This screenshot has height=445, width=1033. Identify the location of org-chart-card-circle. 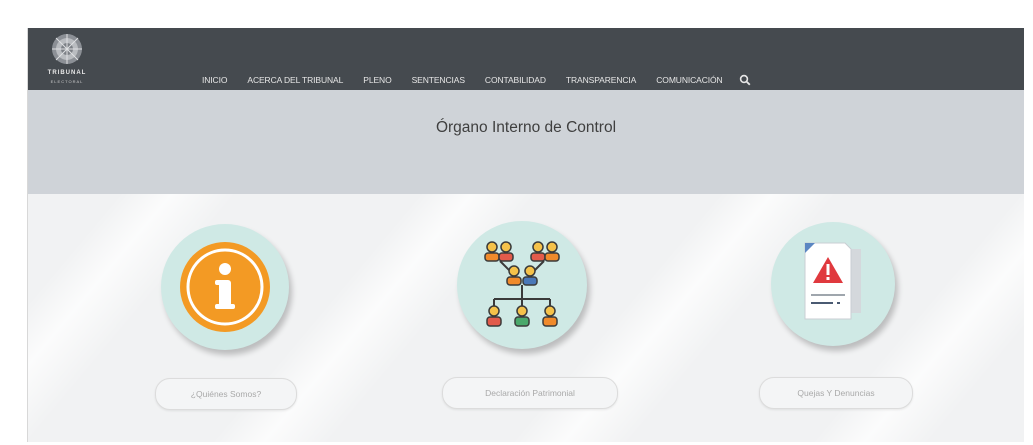
(522, 285).